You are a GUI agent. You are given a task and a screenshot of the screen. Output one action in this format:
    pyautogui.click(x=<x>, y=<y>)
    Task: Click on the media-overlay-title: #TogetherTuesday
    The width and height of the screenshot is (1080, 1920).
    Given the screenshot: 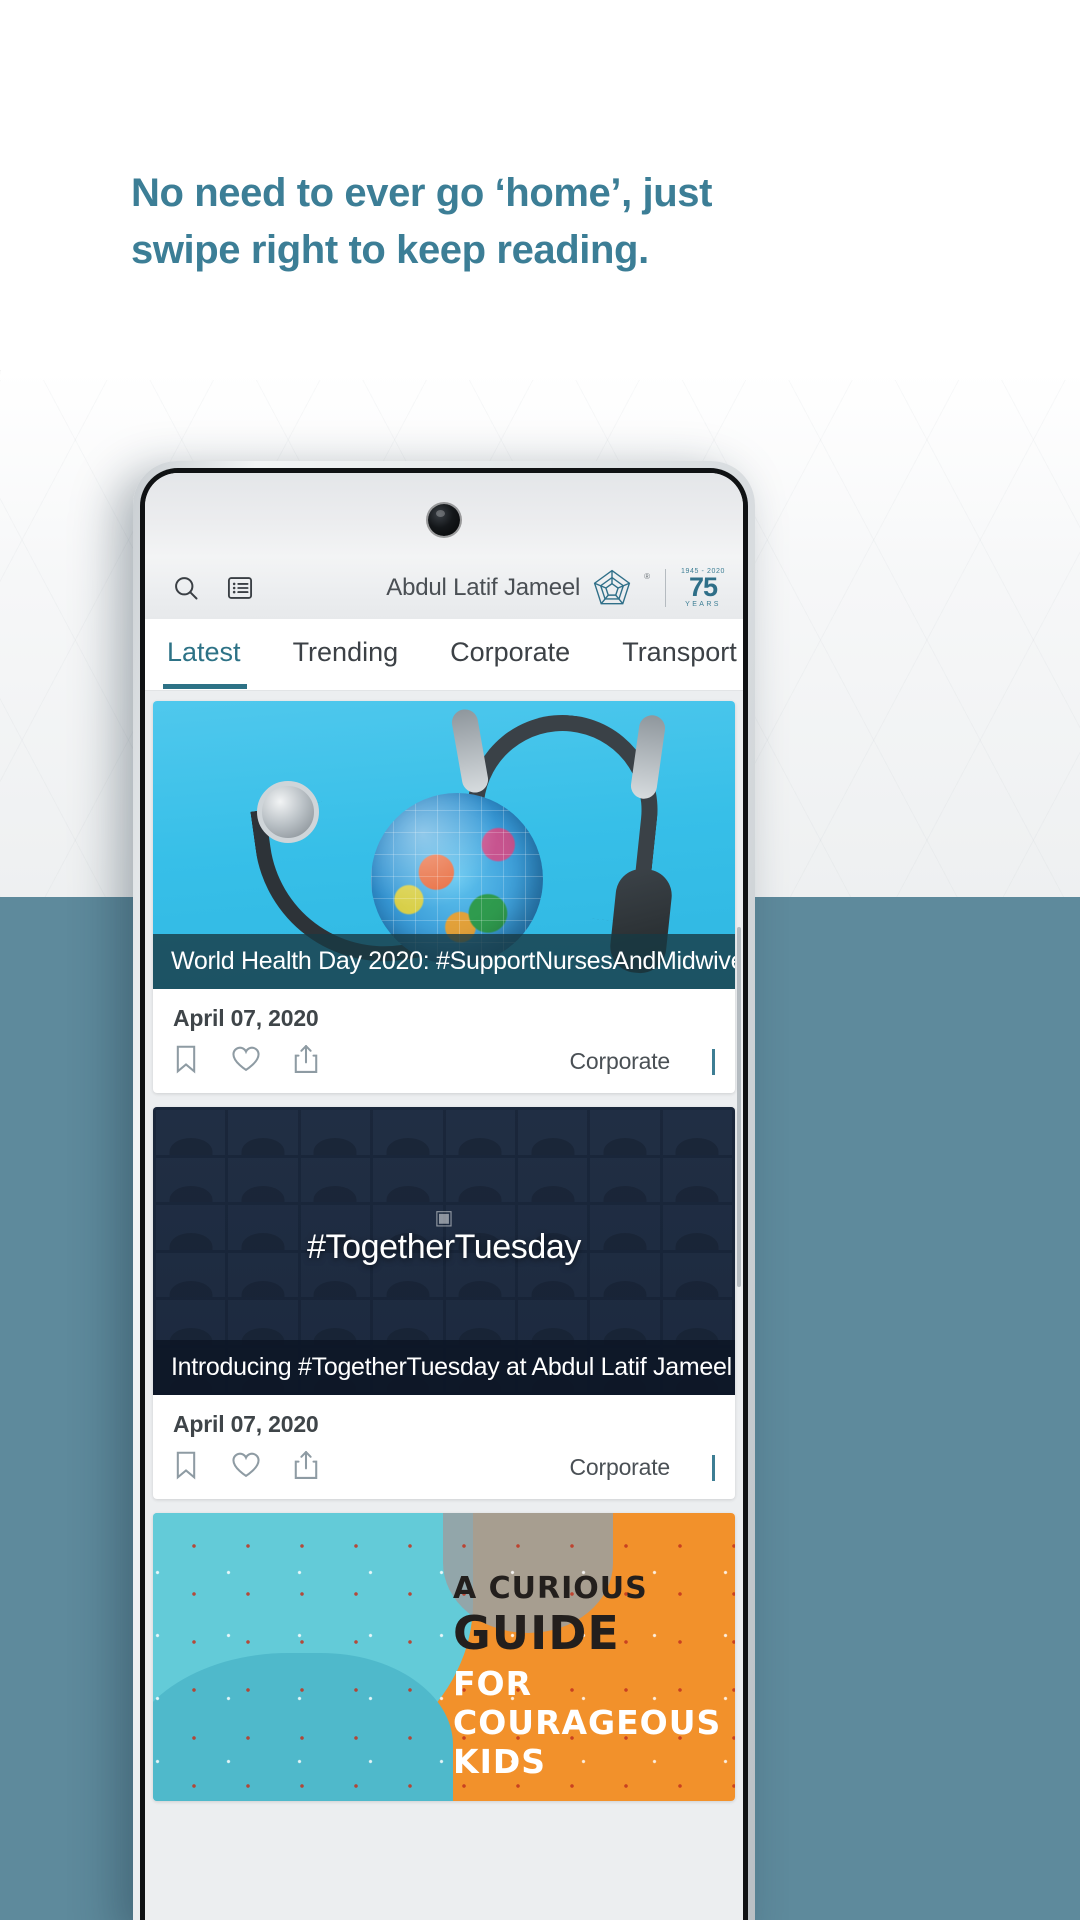 What is the action you would take?
    pyautogui.click(x=444, y=1246)
    